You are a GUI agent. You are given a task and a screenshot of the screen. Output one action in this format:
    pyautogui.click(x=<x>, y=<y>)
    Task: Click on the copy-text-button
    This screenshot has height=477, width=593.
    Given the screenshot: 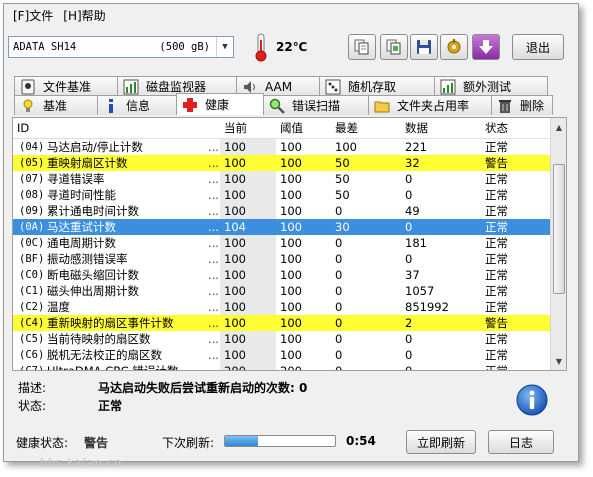 What is the action you would take?
    pyautogui.click(x=362, y=47)
    